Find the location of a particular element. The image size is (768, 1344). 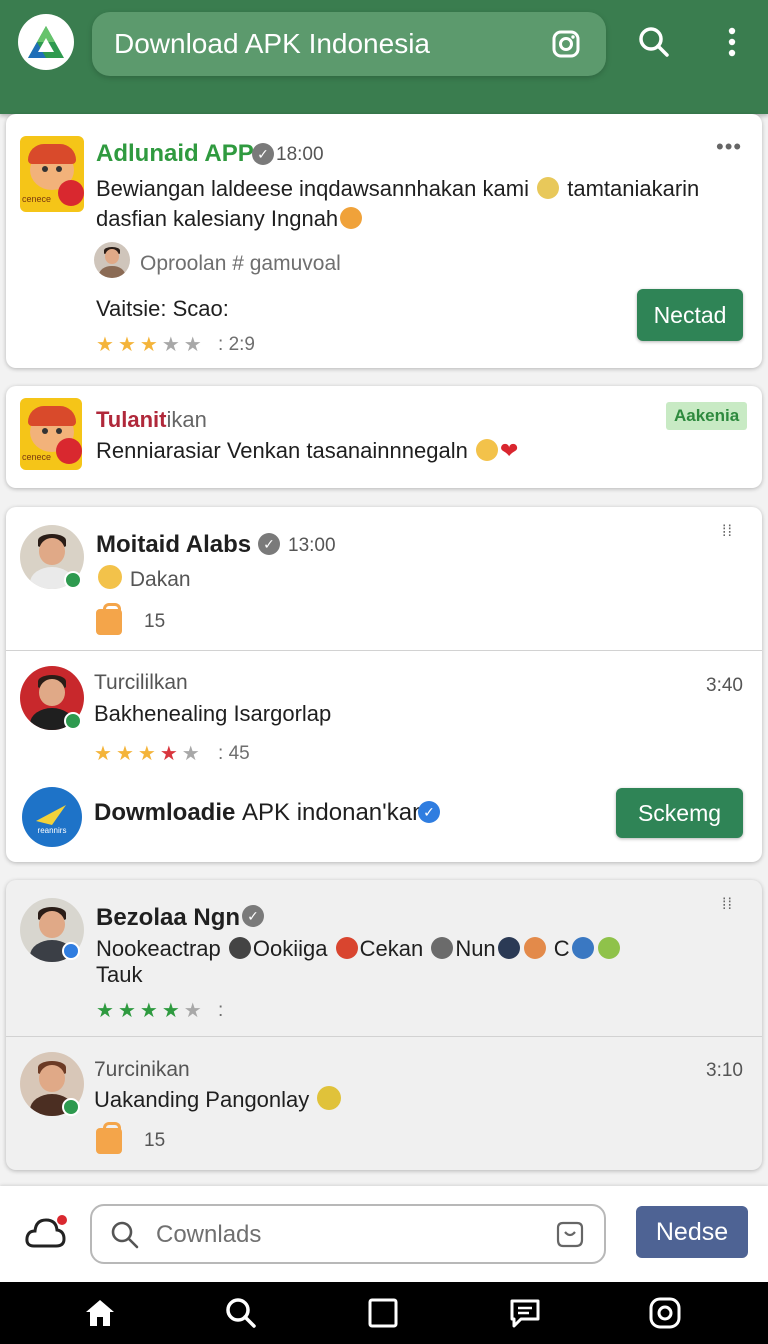

search-placeholder: Cownlads is located at coordinates (209, 1234).